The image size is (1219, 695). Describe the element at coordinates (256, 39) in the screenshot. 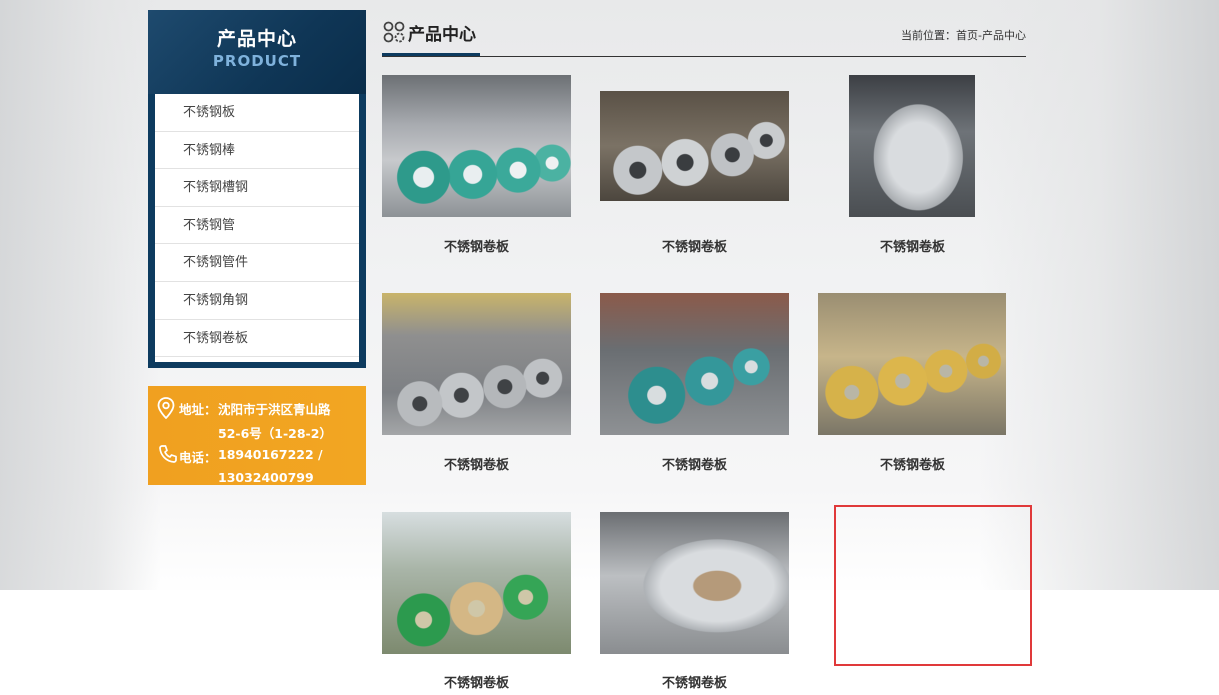

I see `sidebar-title: 产品中心` at that location.